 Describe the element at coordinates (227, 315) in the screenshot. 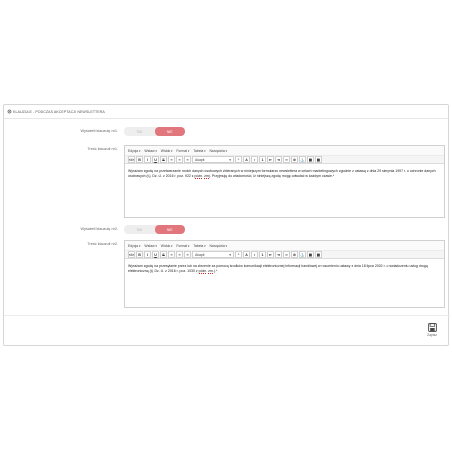

I see `panel-footer-divider` at that location.